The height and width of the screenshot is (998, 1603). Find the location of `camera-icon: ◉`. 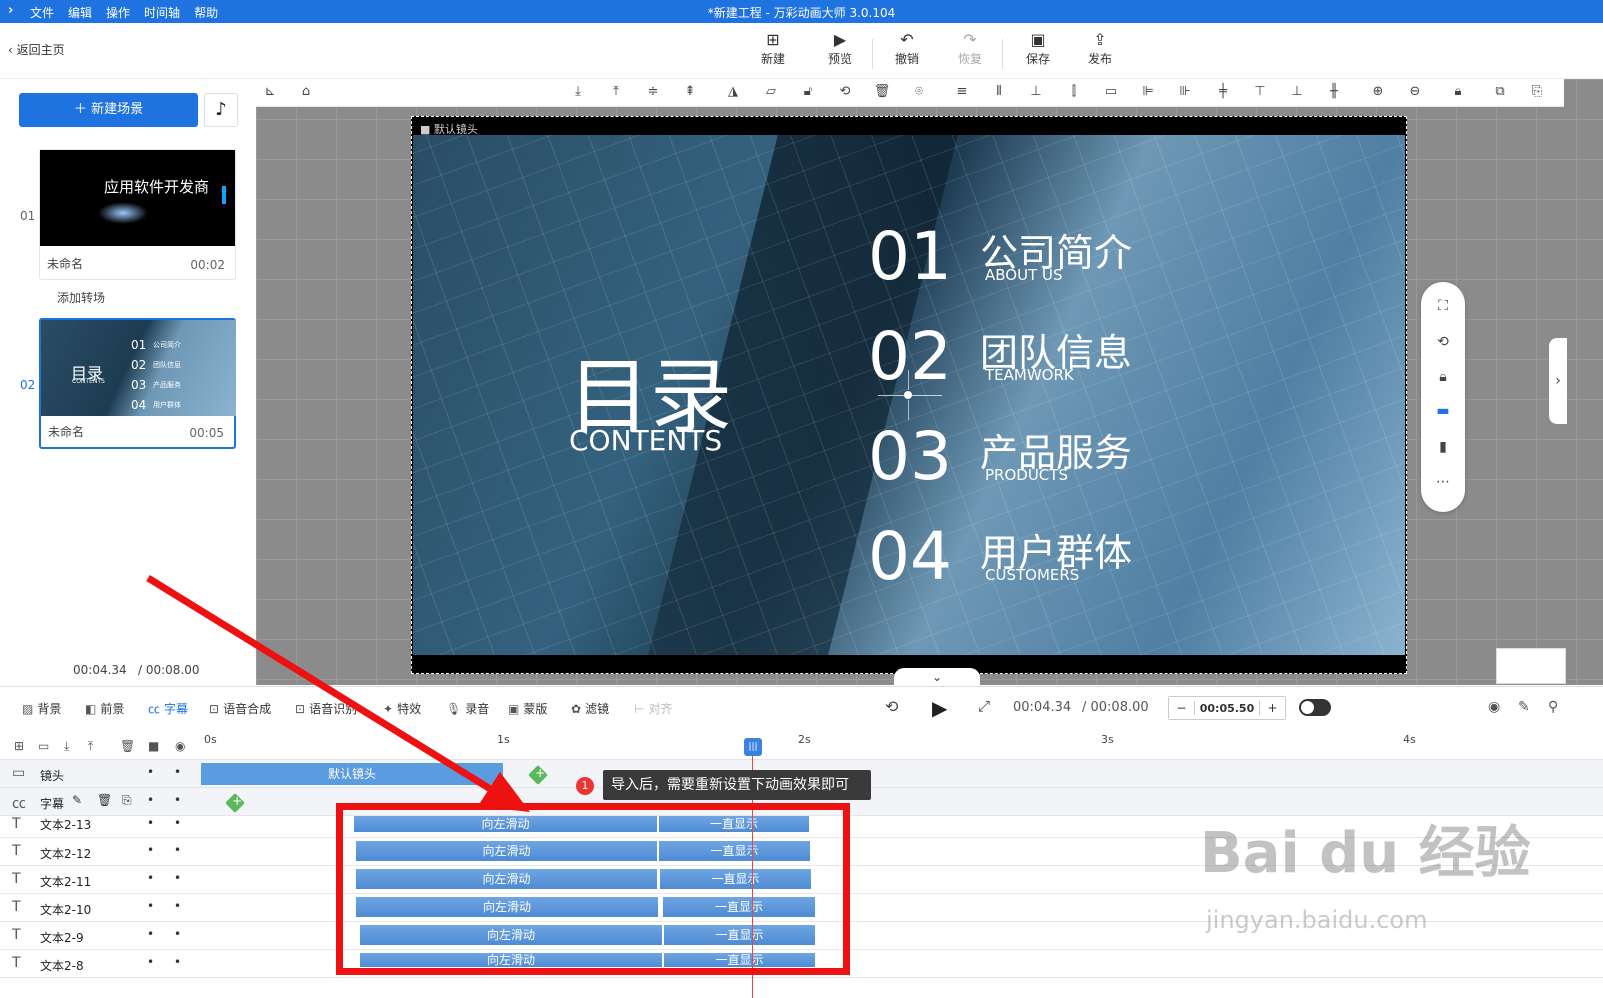

camera-icon: ◉ is located at coordinates (1494, 707).